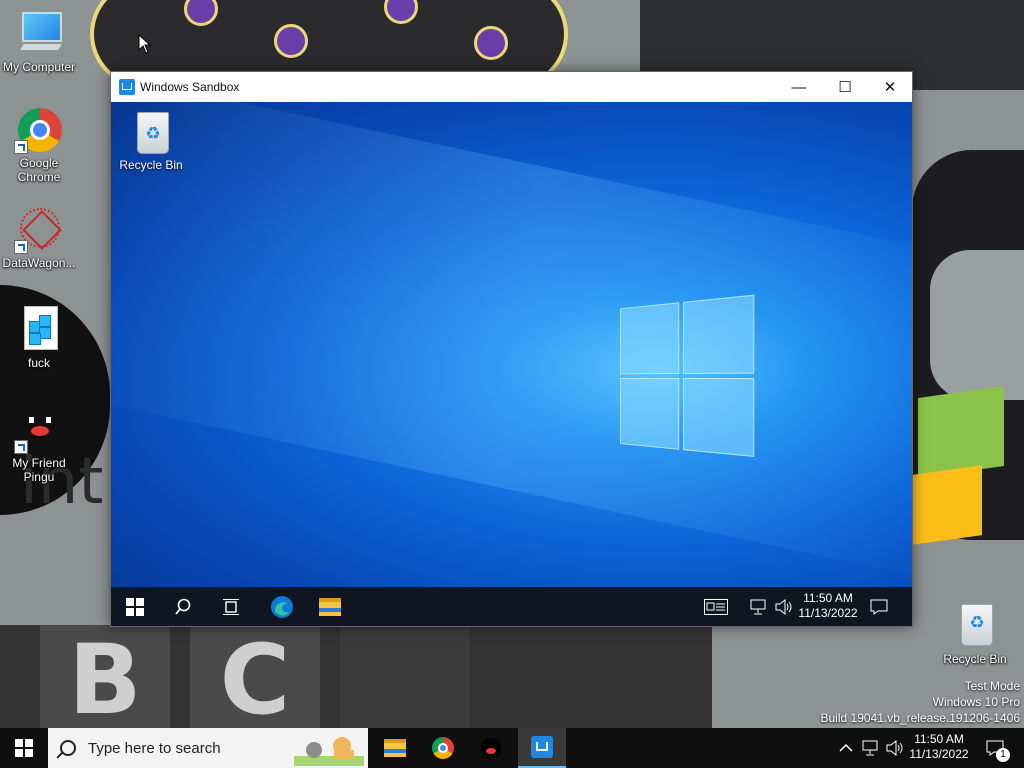 This screenshot has width=1024, height=768. Describe the element at coordinates (39, 33) in the screenshot. I see `computer-icon` at that location.